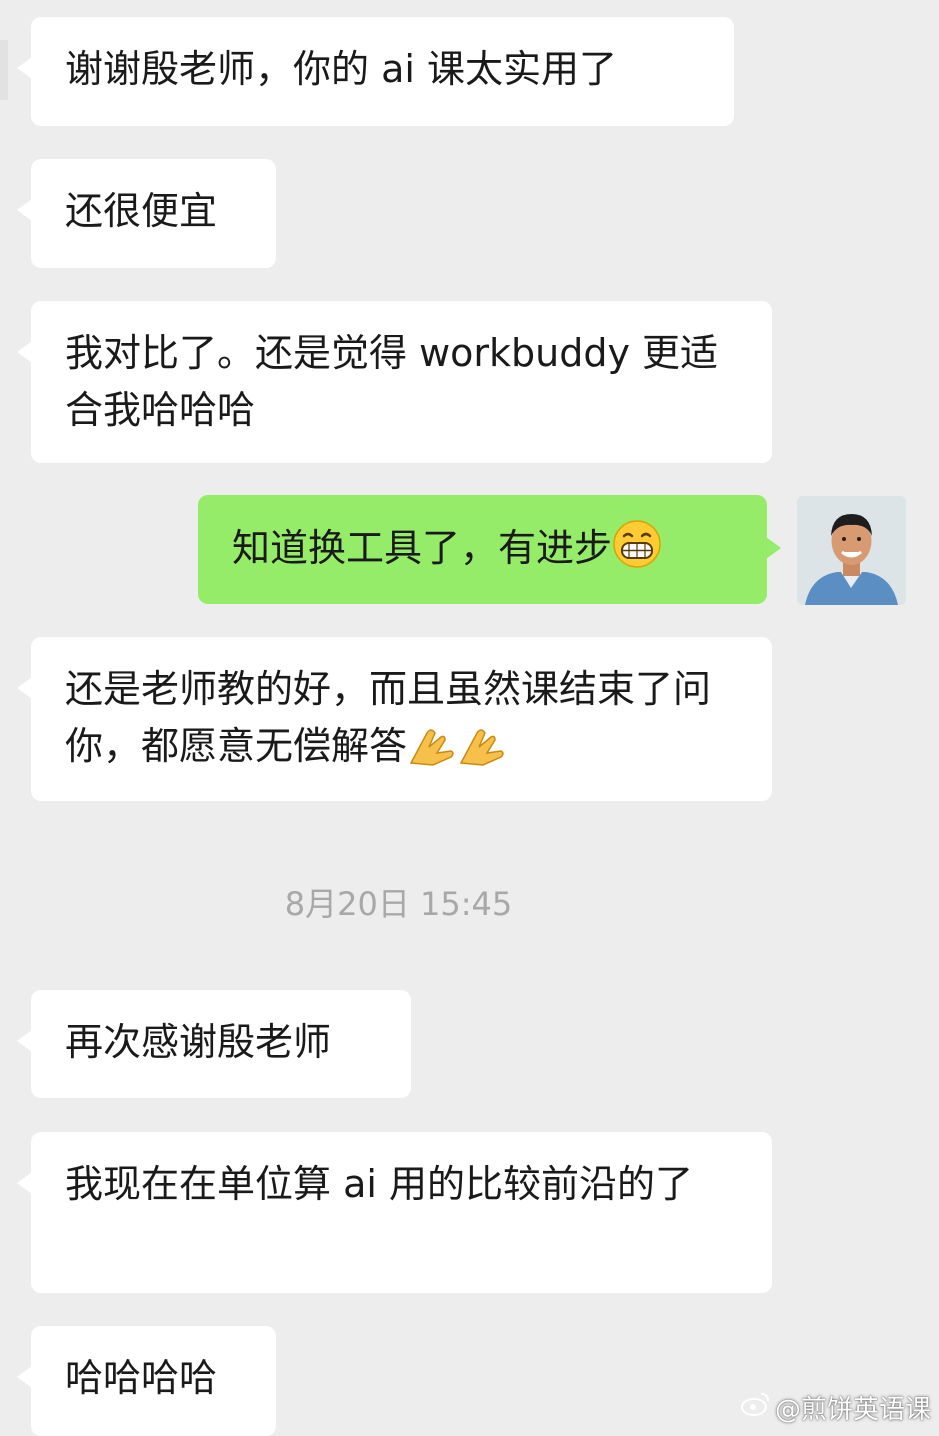 The width and height of the screenshot is (939, 1436). I want to click on message-text: 知道换工具了，有进步, so click(422, 548).